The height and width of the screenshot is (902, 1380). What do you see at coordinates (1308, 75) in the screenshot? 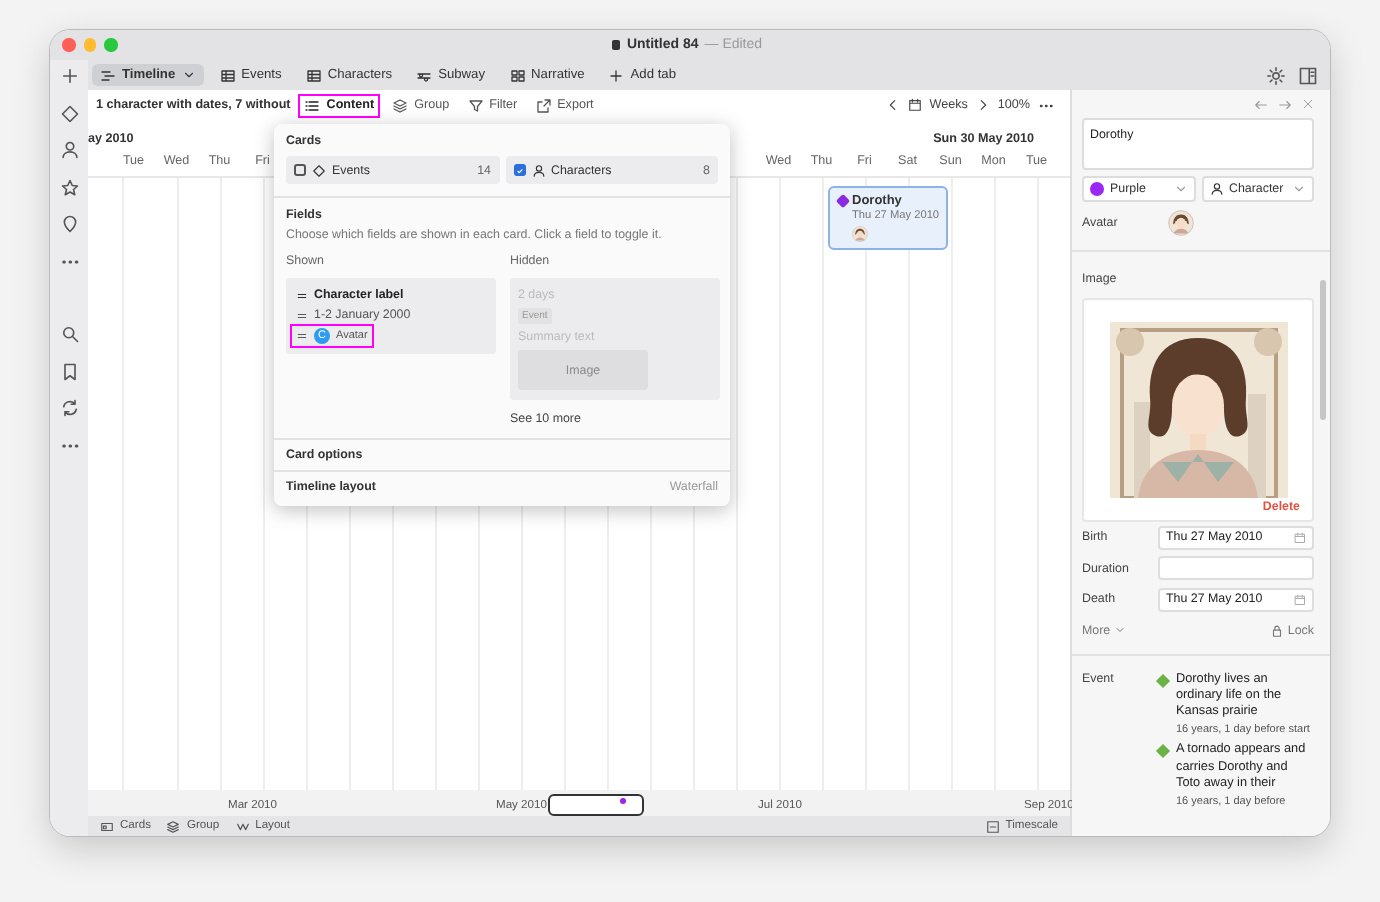
I see `sidebar-toggle-icon` at bounding box center [1308, 75].